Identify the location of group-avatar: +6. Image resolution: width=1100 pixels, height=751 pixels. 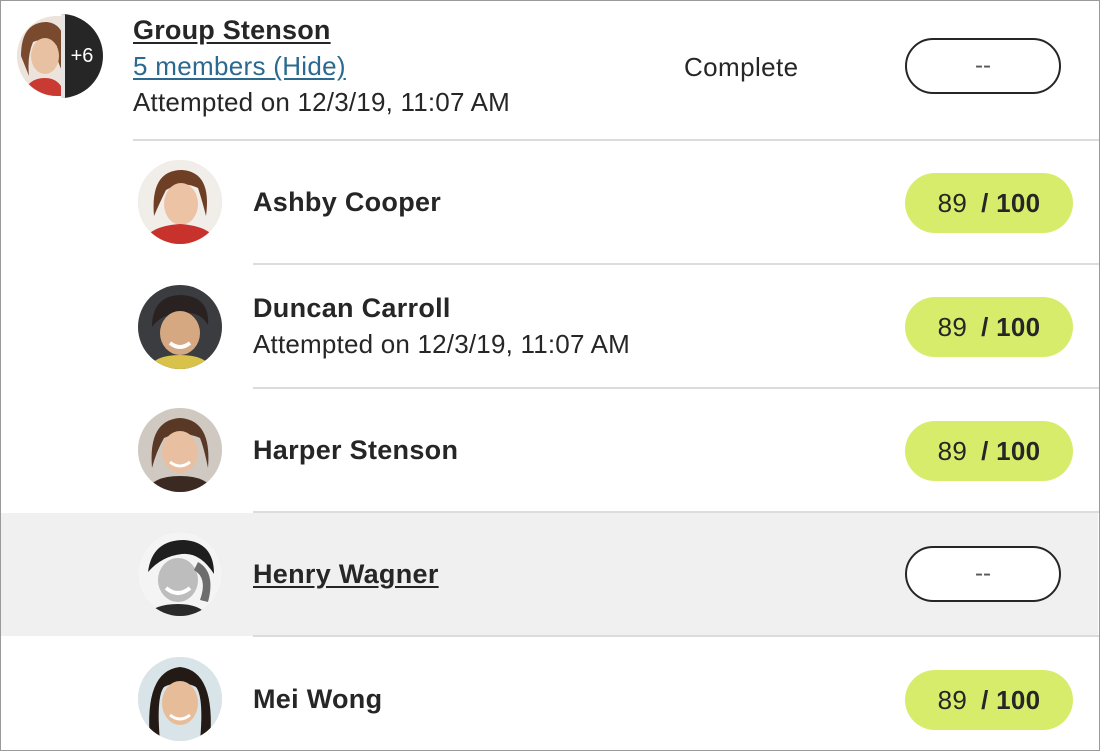
(60, 56).